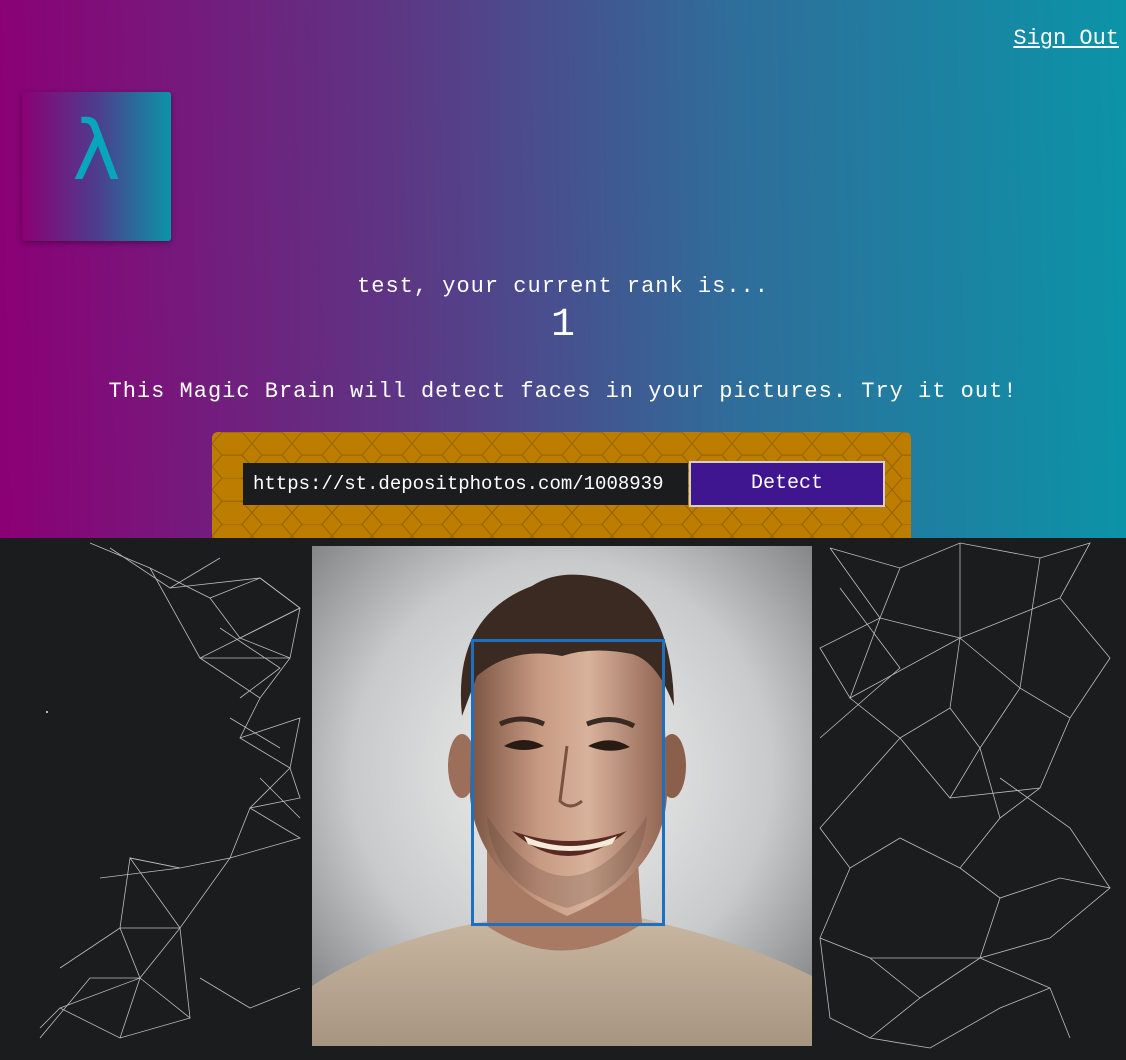 This screenshot has width=1126, height=1060. I want to click on image-link-form: Detect, so click(561, 485).